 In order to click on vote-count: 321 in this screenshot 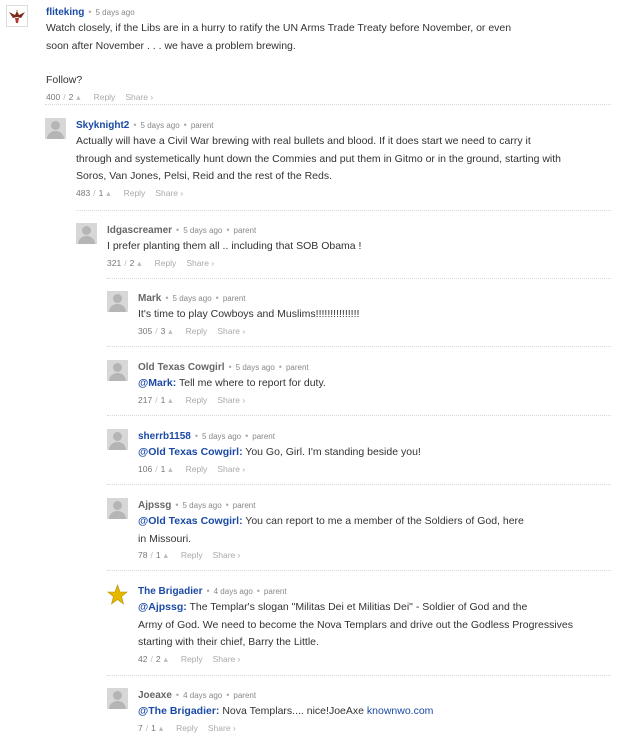, I will do `click(114, 262)`.